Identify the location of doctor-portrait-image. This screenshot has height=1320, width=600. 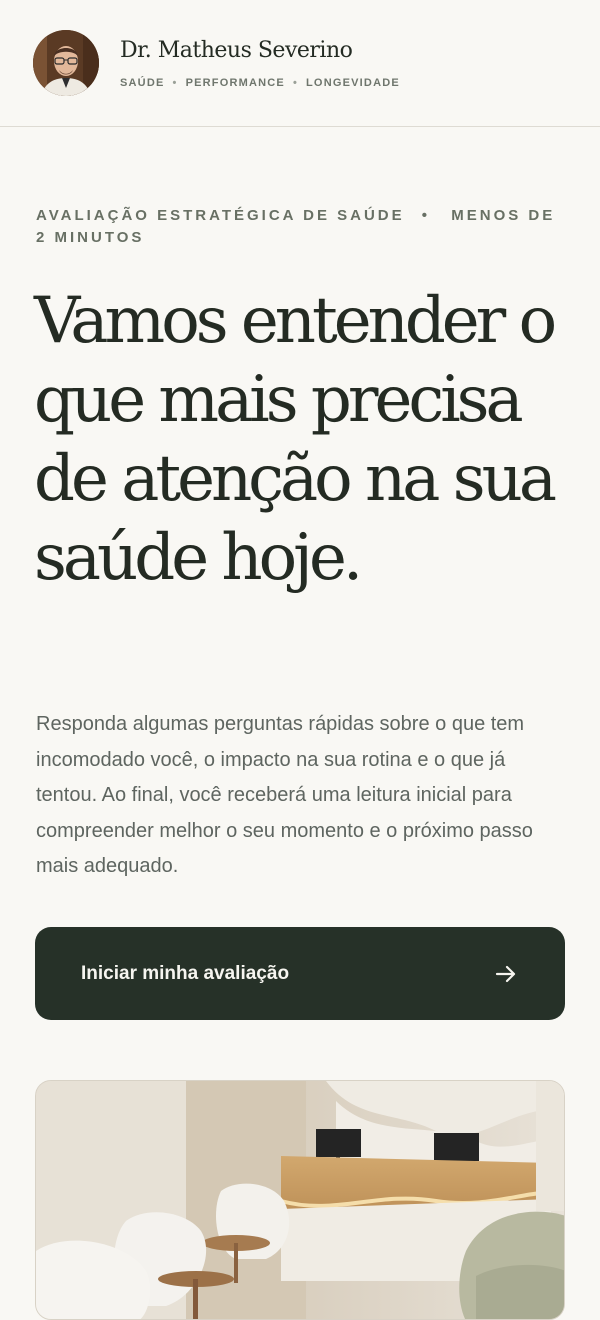
(66, 63).